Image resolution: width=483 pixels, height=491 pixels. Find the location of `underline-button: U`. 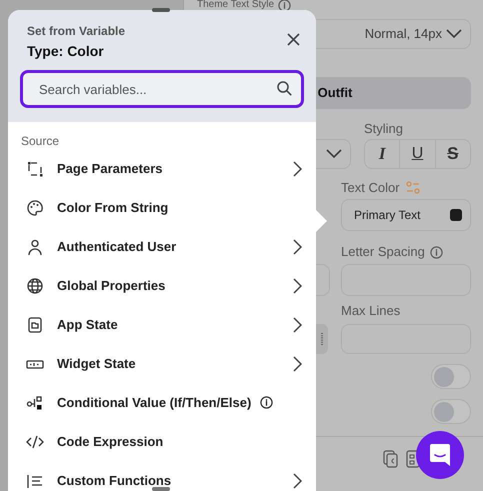

underline-button: U is located at coordinates (417, 154).